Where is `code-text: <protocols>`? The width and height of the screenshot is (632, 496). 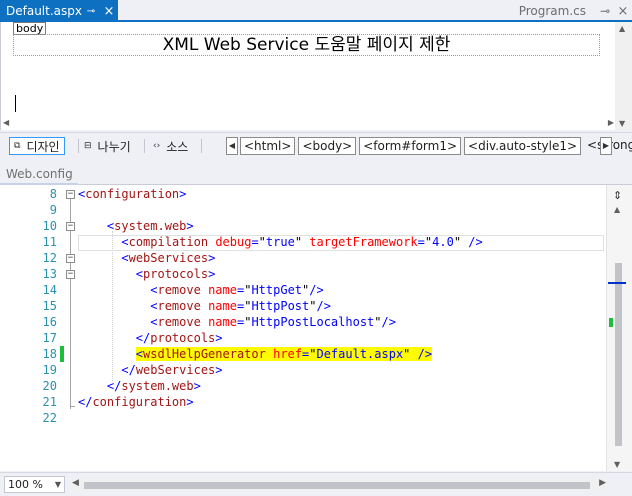
code-text: <protocols> is located at coordinates (175, 274).